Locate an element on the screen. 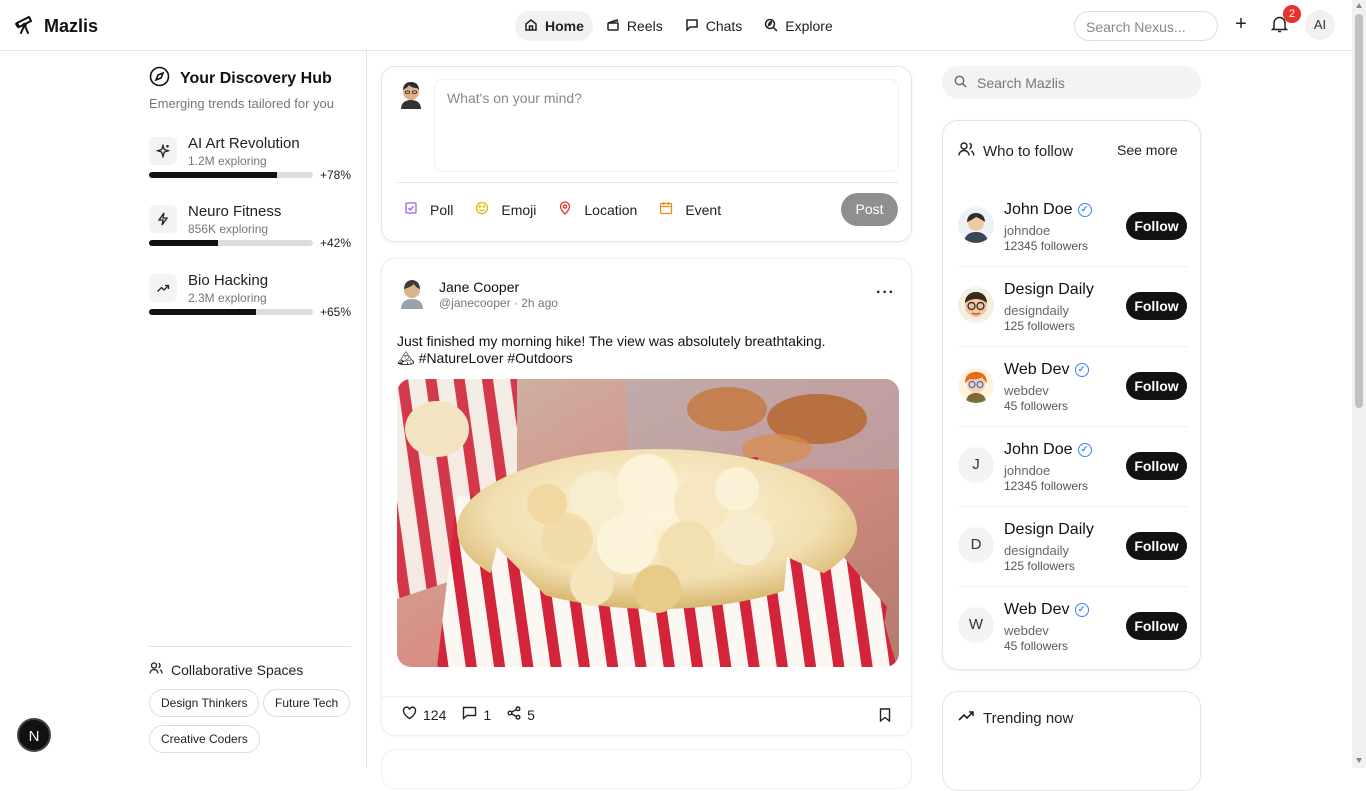 The image size is (1366, 791). location-button: Location is located at coordinates (597, 209).